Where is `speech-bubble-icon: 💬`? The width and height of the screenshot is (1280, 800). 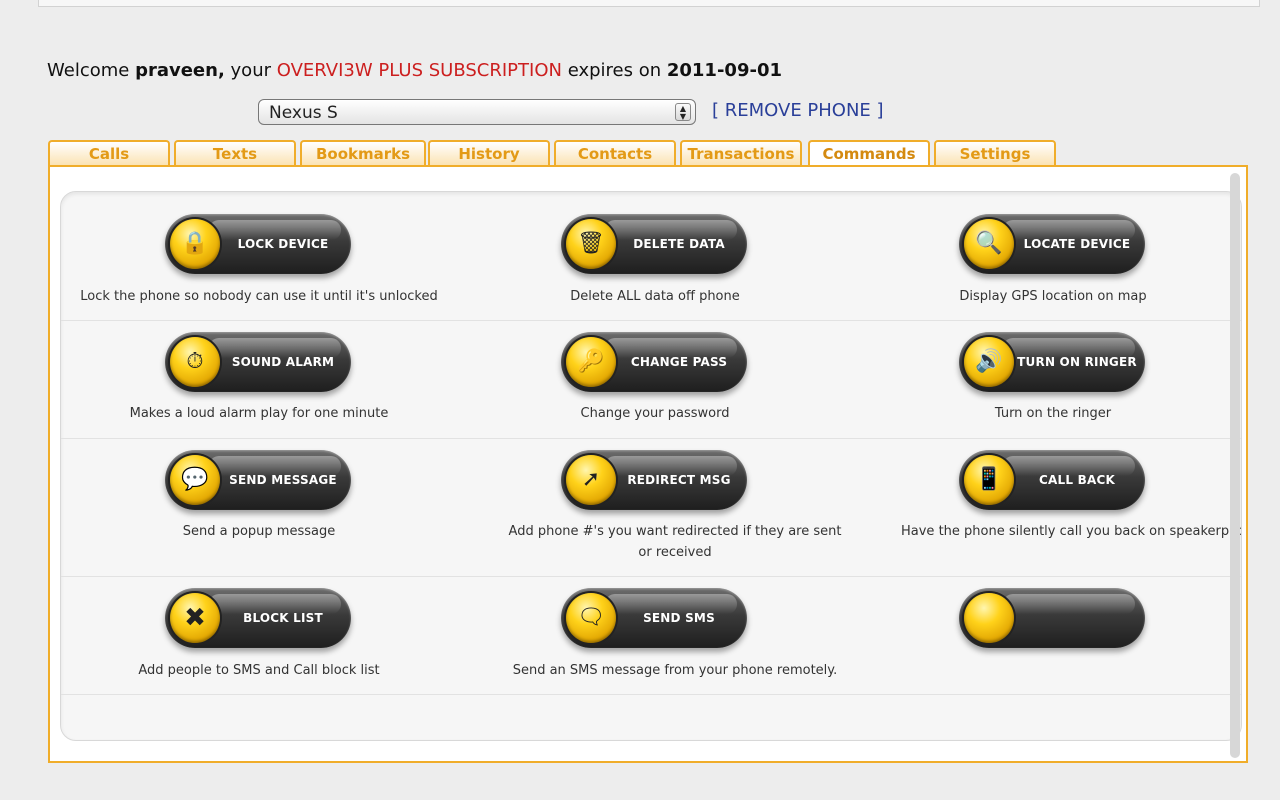
speech-bubble-icon: 💬 is located at coordinates (195, 480).